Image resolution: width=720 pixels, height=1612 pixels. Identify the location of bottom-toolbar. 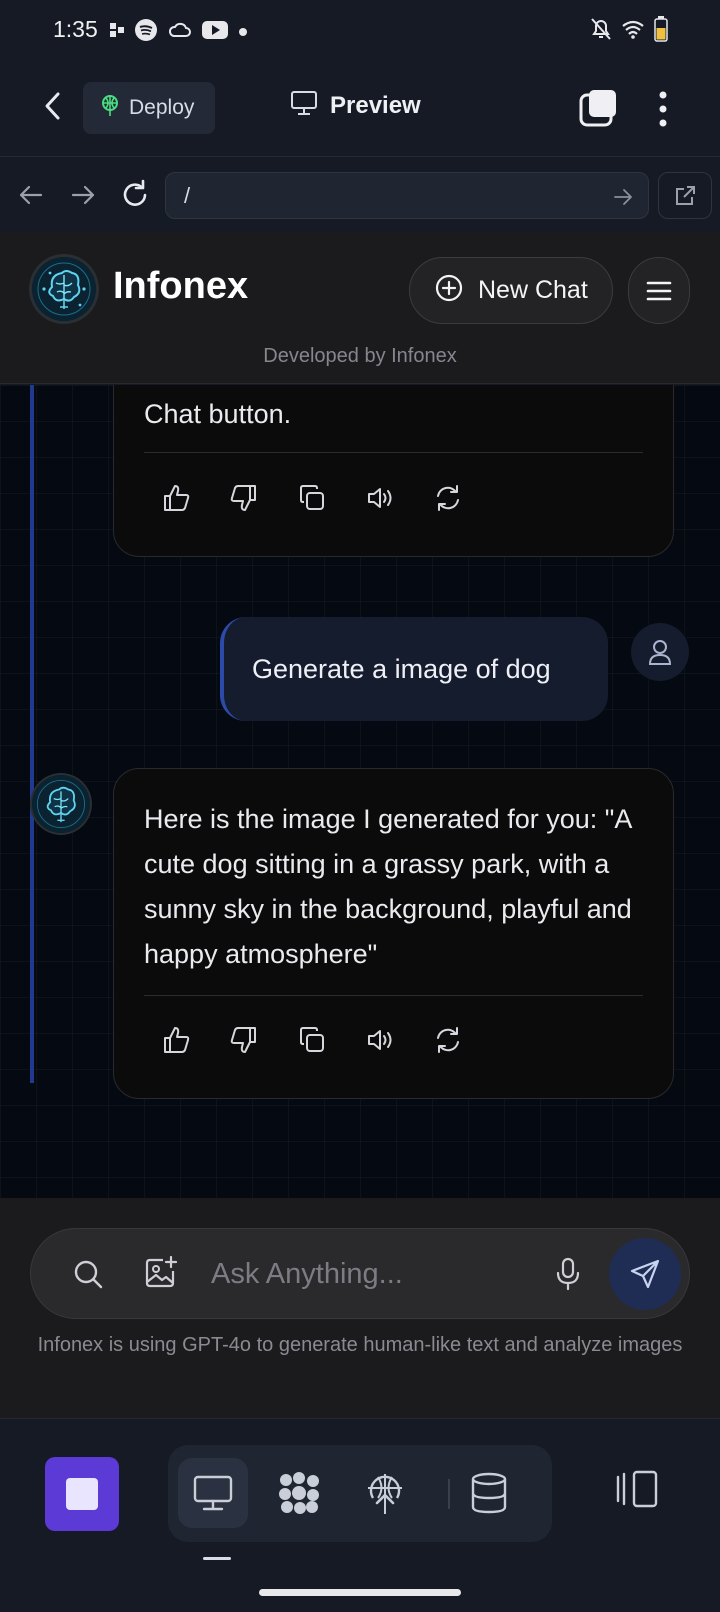
(360, 1515).